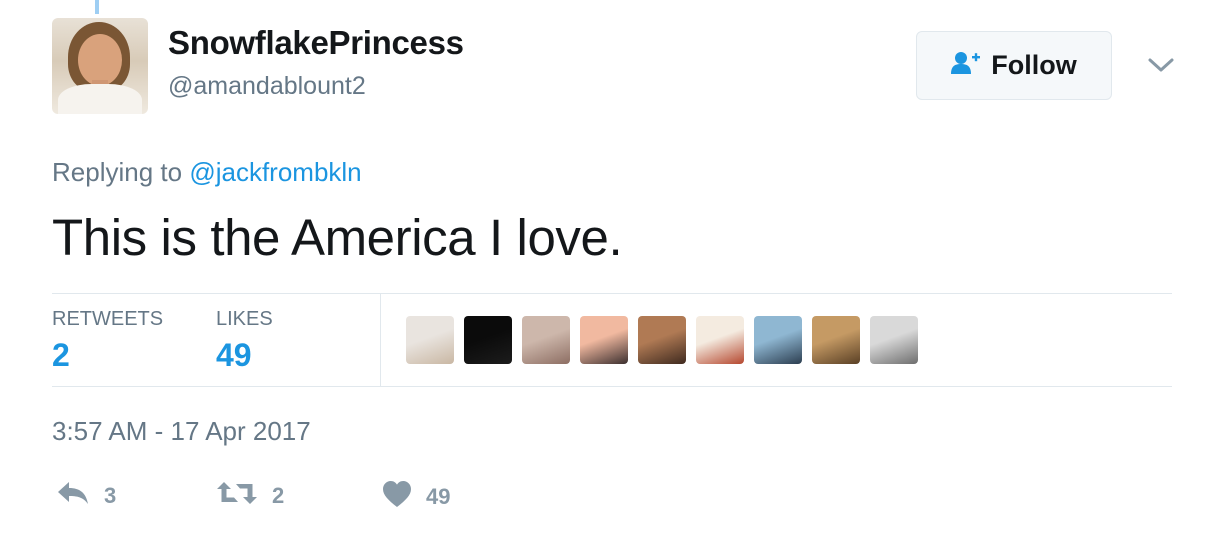  What do you see at coordinates (778, 340) in the screenshot?
I see `avatar-woman-boat` at bounding box center [778, 340].